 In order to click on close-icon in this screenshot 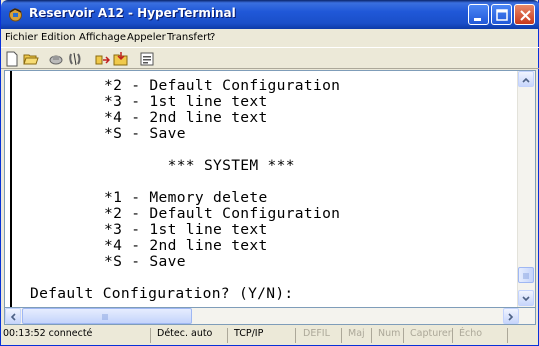, I will do `click(525, 15)`.